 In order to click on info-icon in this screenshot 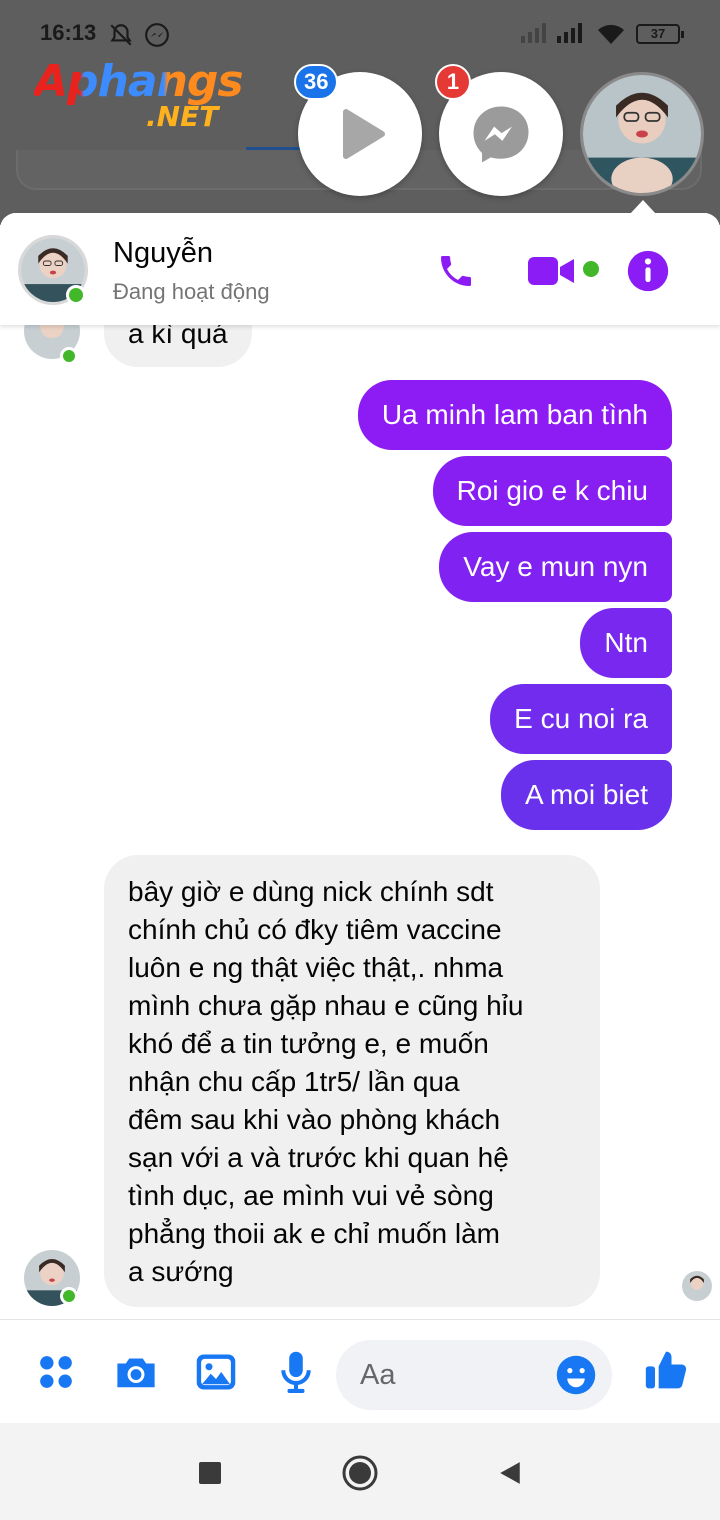, I will do `click(648, 271)`.